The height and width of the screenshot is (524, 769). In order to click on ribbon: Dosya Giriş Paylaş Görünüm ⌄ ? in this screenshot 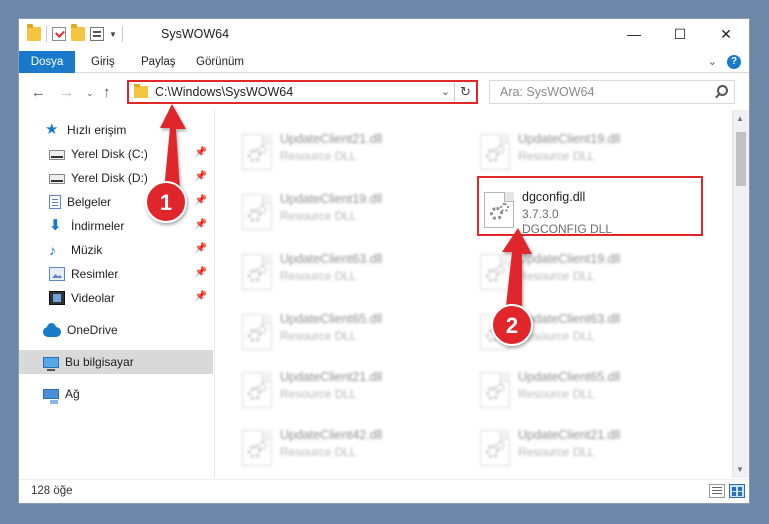, I will do `click(384, 62)`.